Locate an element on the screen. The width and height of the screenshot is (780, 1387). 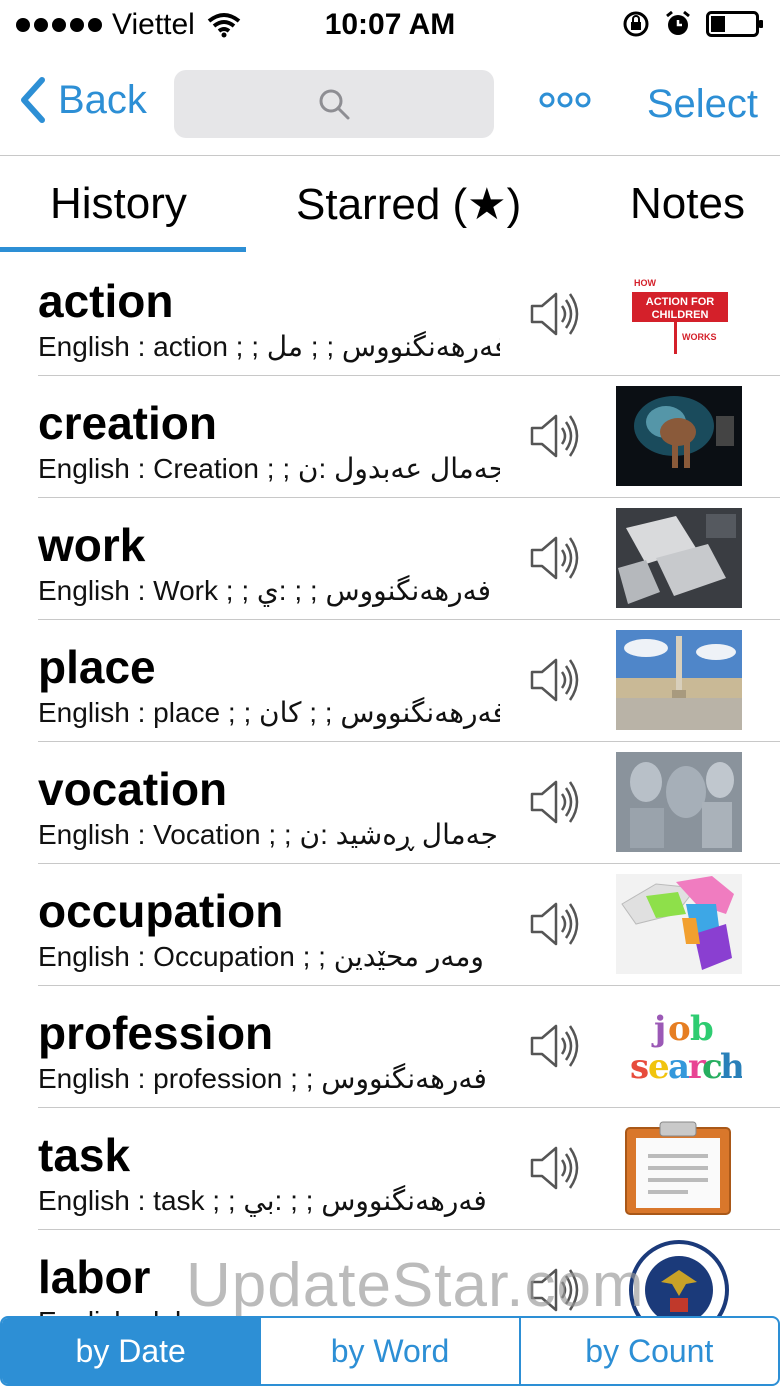
word-translation: English : action ; ; فەرهەنگنووس ; ; مل is located at coordinates (269, 346).